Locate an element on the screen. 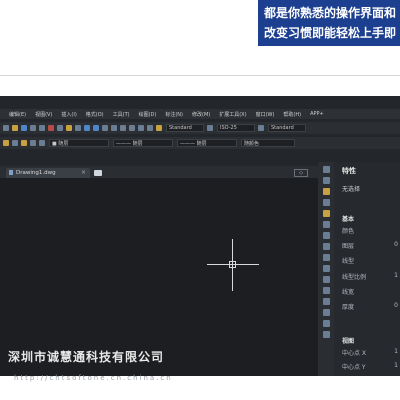  banner-line-2: 改变习惯即能轻松上手即 is located at coordinates (329, 33).